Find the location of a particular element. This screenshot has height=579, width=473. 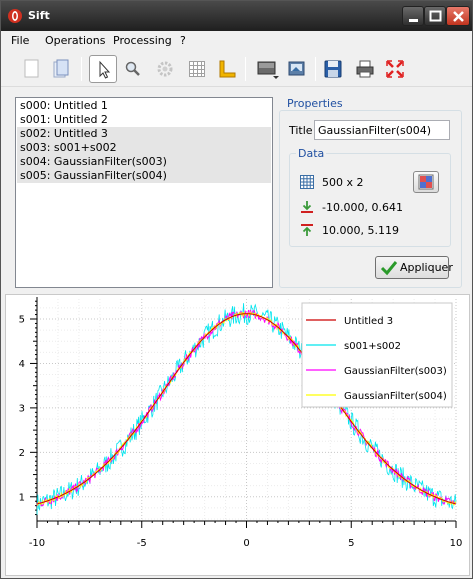

legend-label: GaussianFilter(s004) is located at coordinates (395, 396).